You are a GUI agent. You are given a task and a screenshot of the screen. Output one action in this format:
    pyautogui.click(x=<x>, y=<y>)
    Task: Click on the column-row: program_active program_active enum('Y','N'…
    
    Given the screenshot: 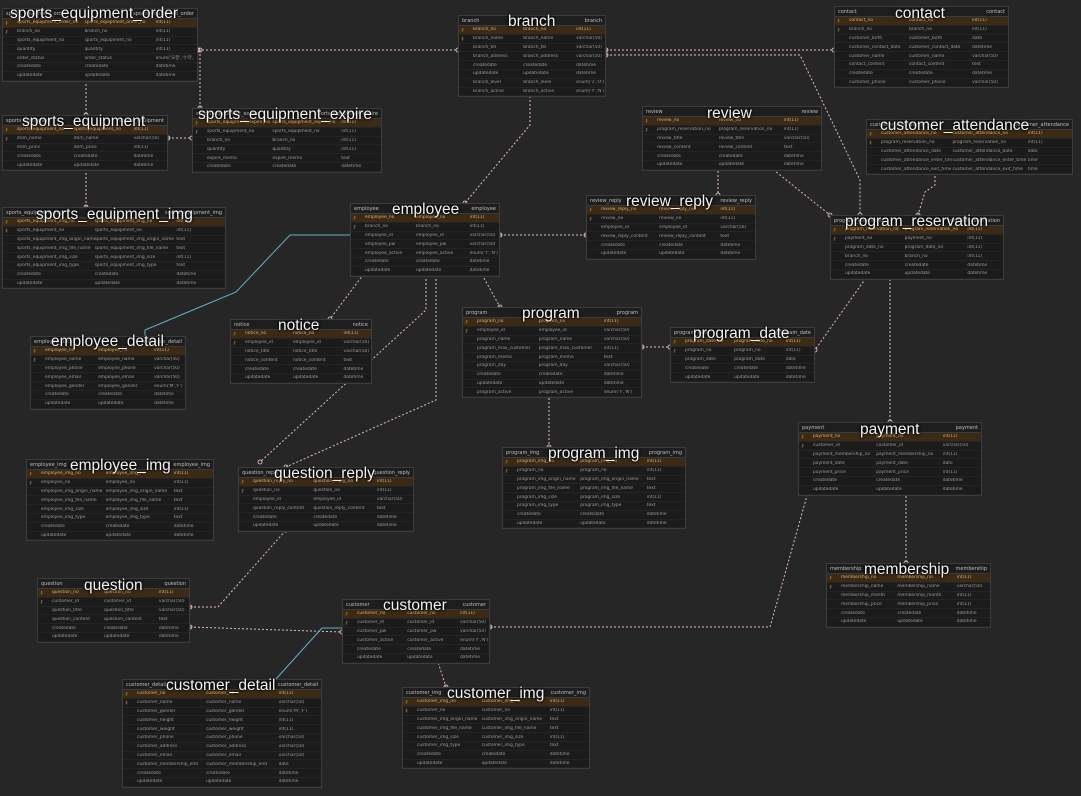 What is the action you would take?
    pyautogui.click(x=552, y=393)
    